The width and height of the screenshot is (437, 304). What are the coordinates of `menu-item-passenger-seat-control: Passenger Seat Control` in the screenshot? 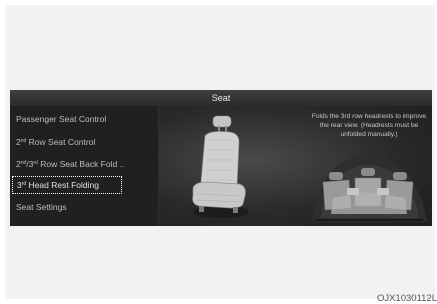 It's located at (83, 119).